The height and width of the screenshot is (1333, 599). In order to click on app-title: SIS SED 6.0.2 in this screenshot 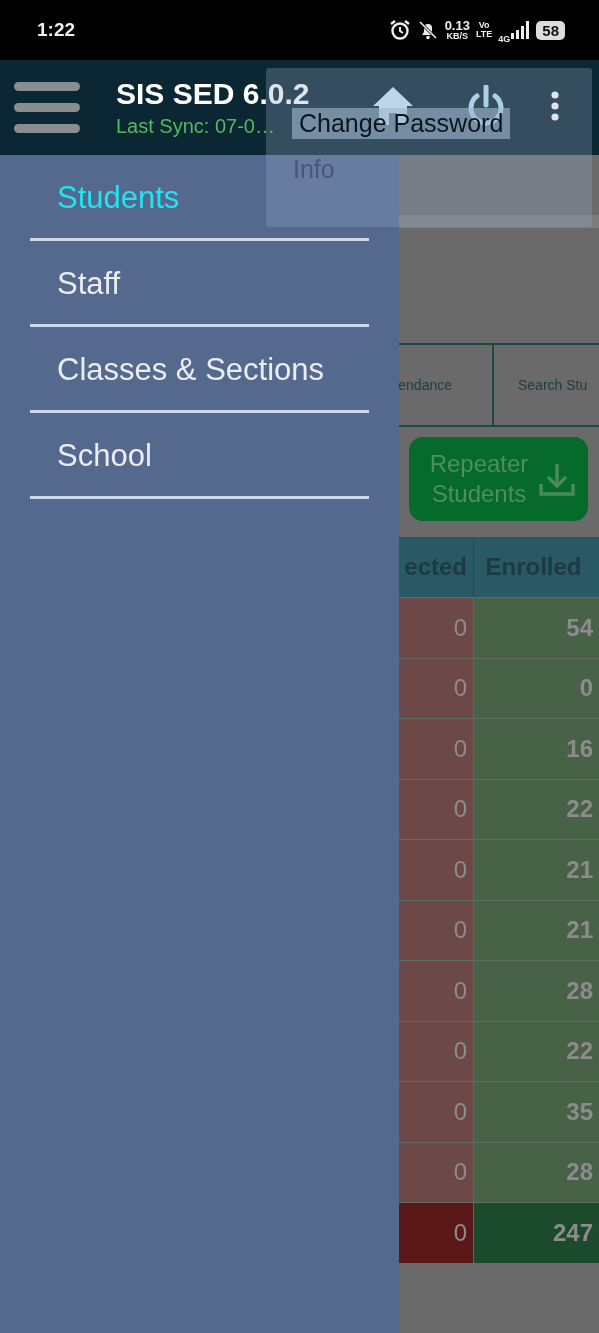, I will do `click(213, 94)`.